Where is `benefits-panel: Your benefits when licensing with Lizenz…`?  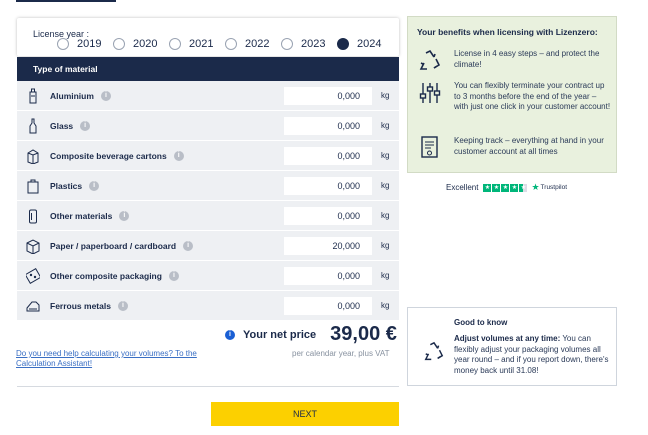
benefits-panel: Your benefits when licensing with Lizenz… is located at coordinates (512, 94).